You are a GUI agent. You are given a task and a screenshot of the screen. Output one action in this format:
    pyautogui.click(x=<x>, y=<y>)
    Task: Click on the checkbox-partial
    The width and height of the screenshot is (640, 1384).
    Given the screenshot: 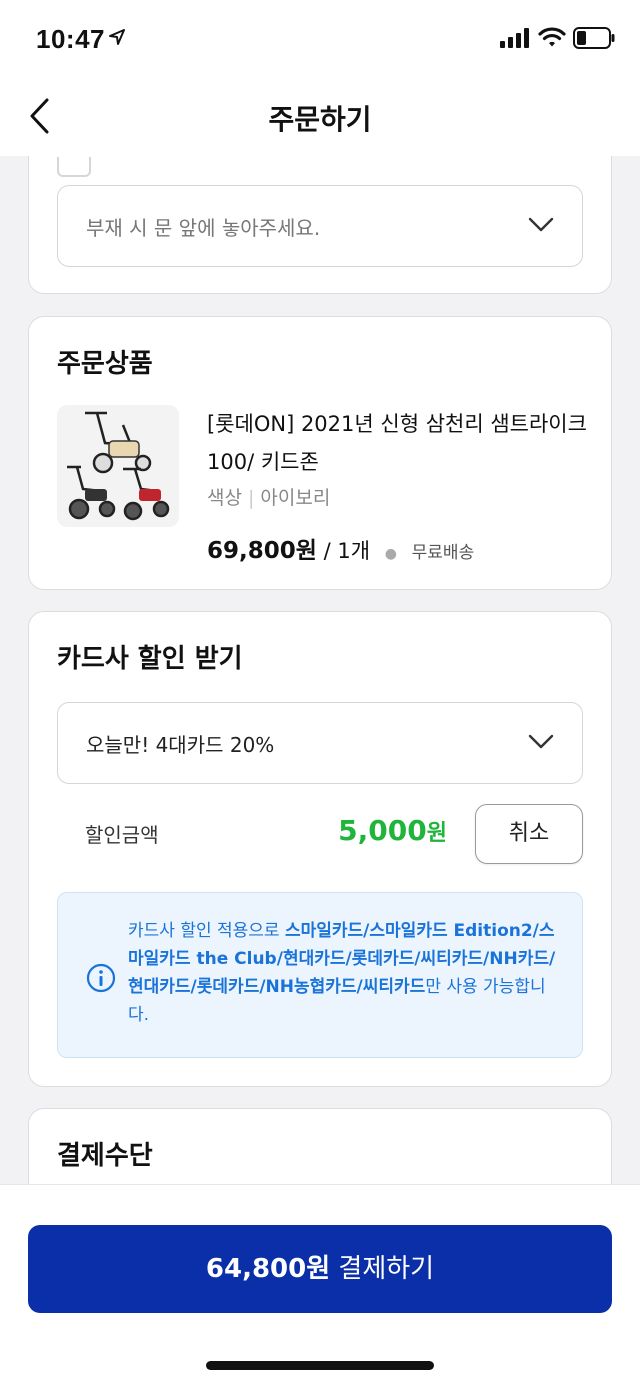 What is the action you would take?
    pyautogui.click(x=74, y=167)
    